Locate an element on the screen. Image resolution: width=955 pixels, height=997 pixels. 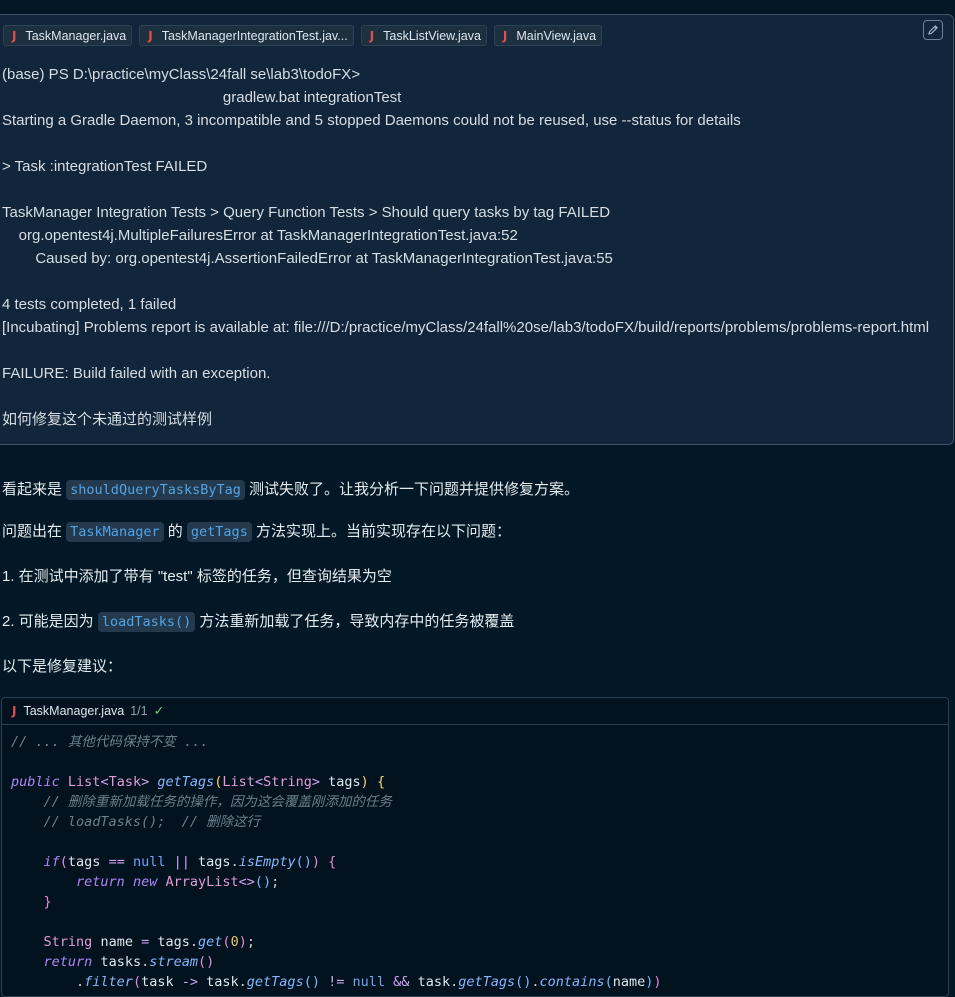
inline-code: shouldQueryTasksByTag is located at coordinates (155, 490).